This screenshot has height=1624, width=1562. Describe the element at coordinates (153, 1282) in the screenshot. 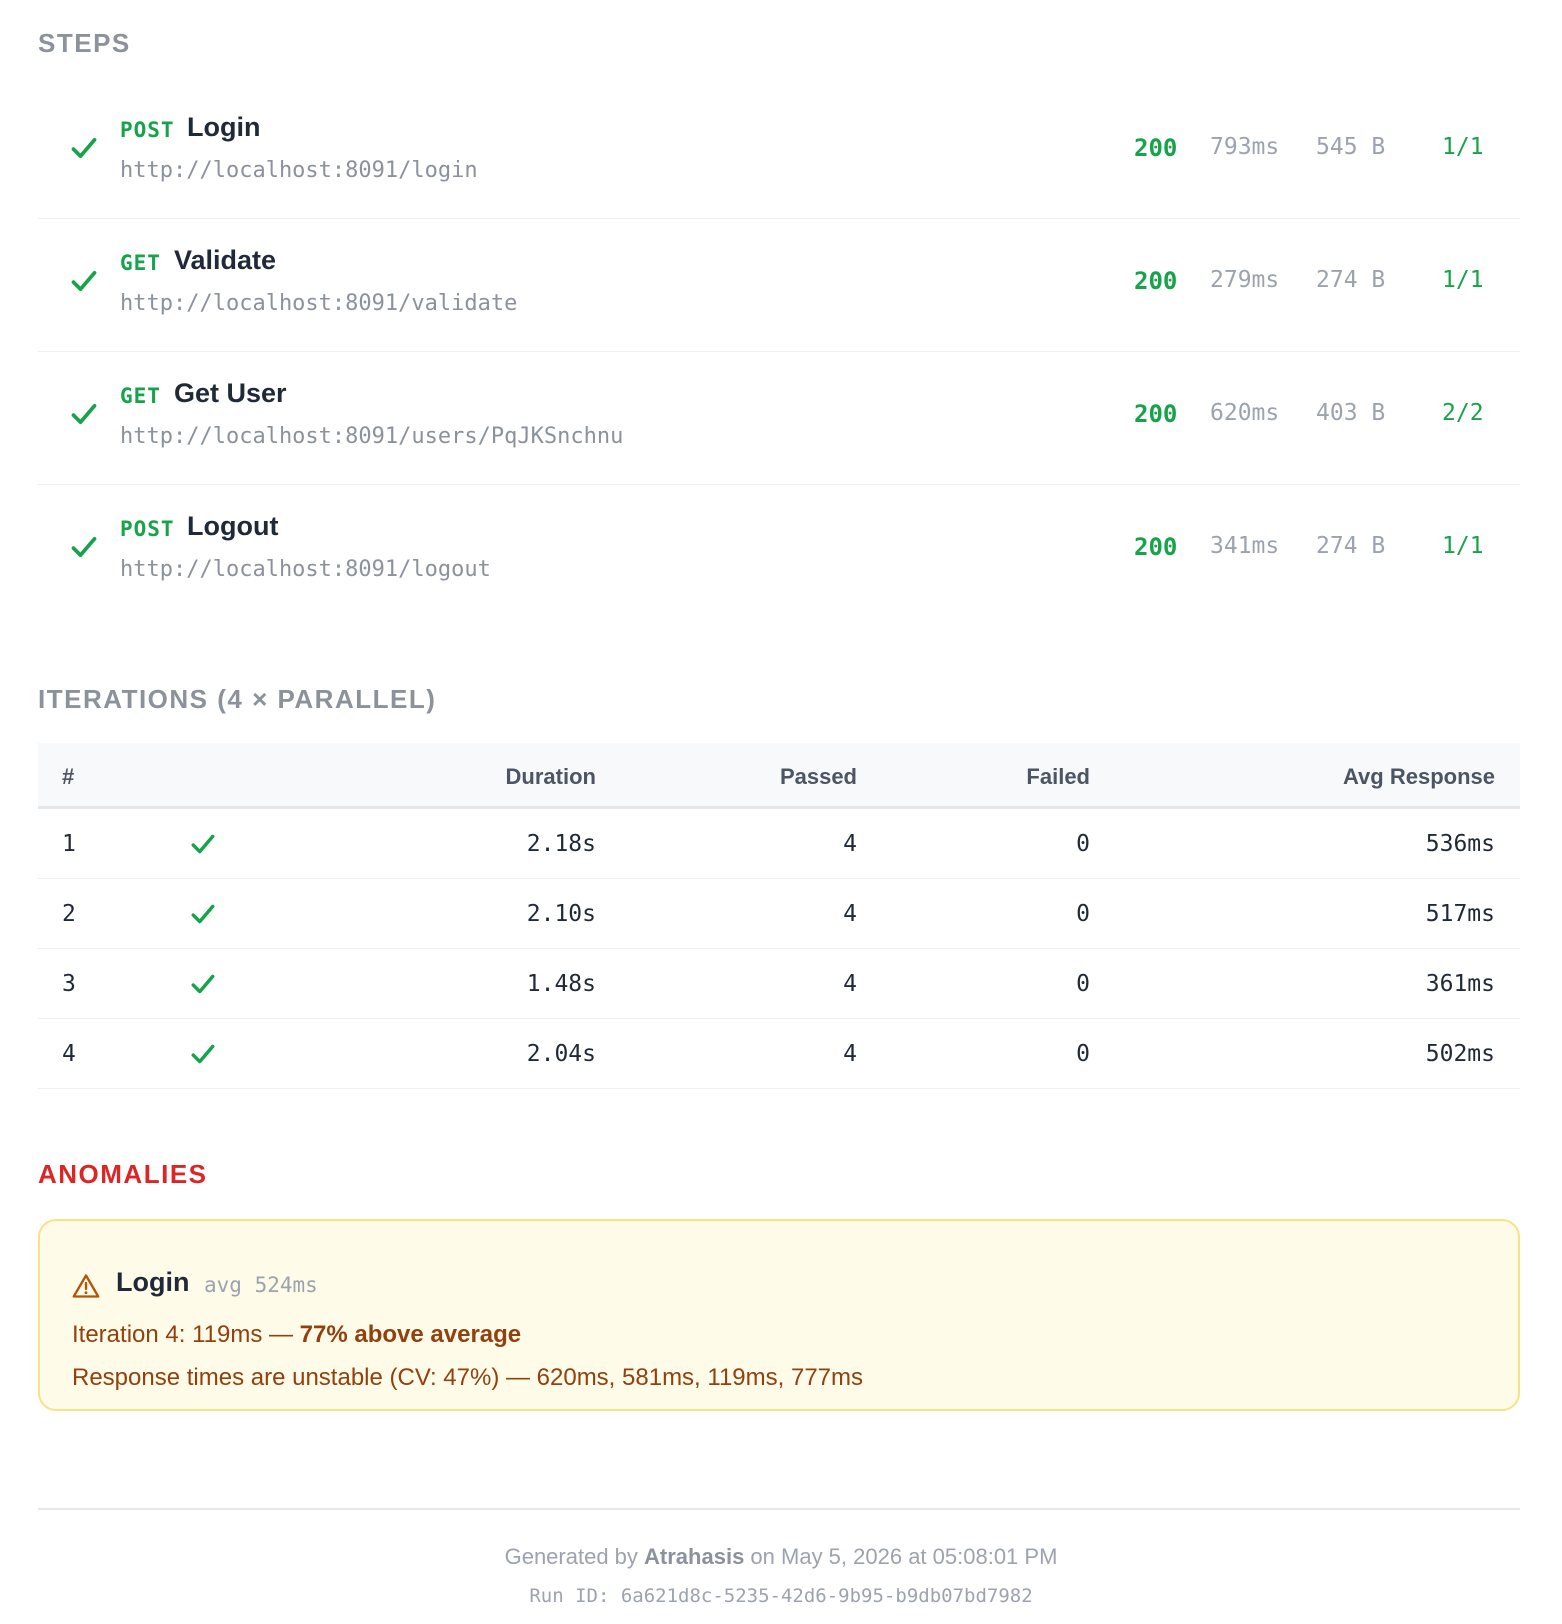

I see `anomaly-step-name: Login` at that location.